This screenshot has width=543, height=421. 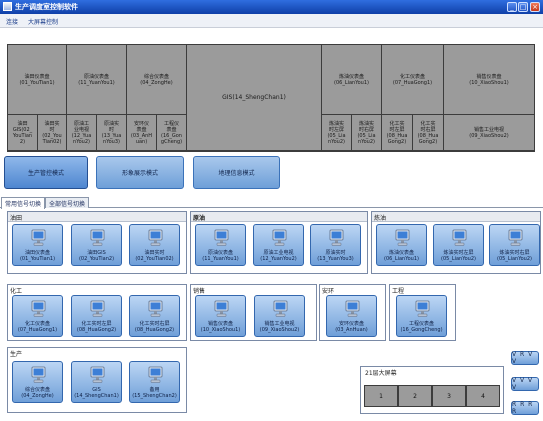 I want to click on signal-tile-yuanyou-2: 原油工业电视 (12_YuanYou2), so click(x=278, y=245).